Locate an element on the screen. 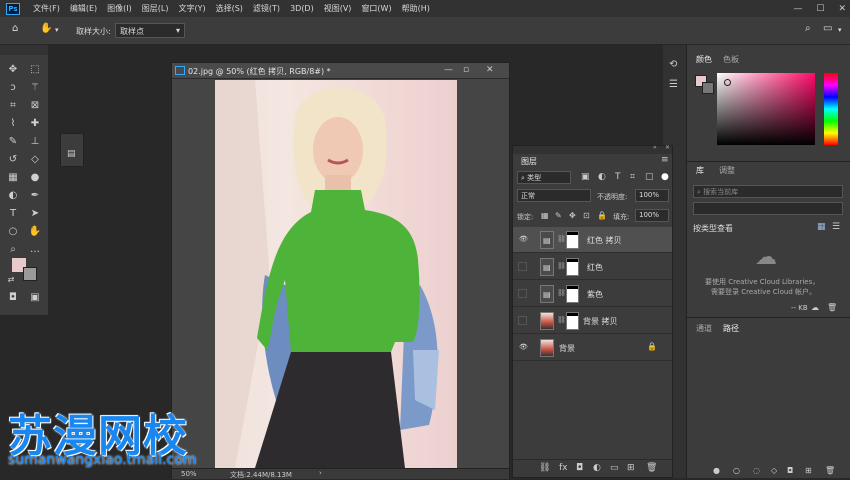 Image resolution: width=850 pixels, height=480 pixels. document-title-bar: 02.jpg @ 50% (红色 拷贝, RGB/8#) * — ▫ ✕ is located at coordinates (340, 71).